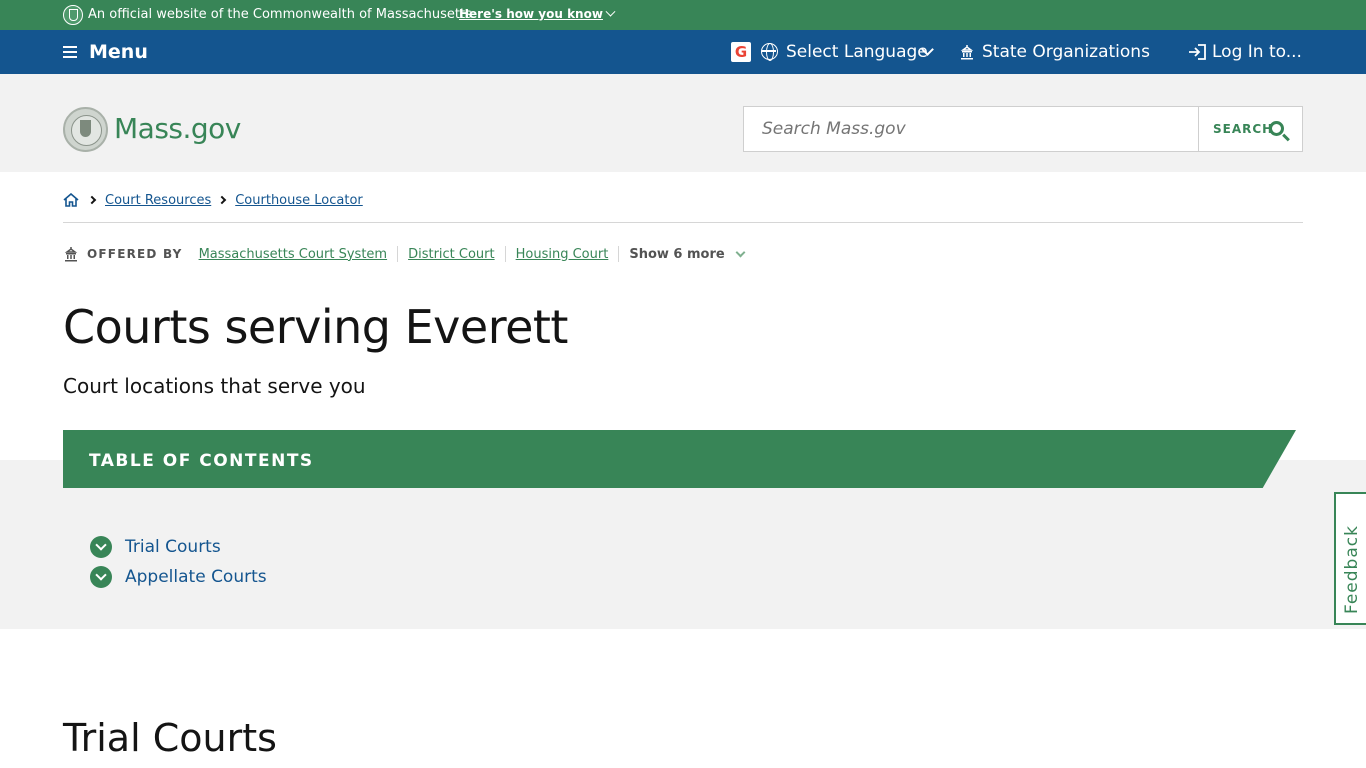  Describe the element at coordinates (1197, 52) in the screenshot. I see `login-icon` at that location.